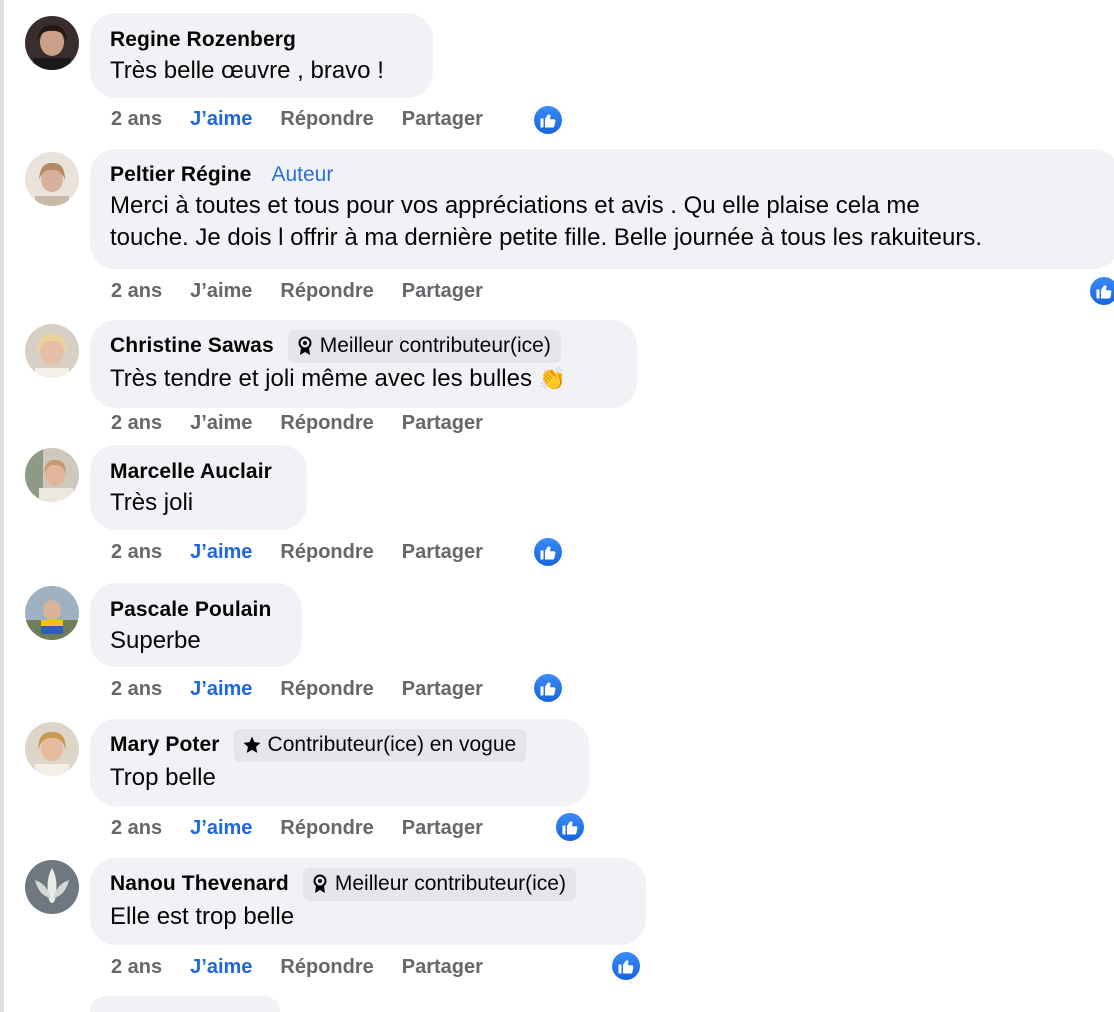  Describe the element at coordinates (192, 346) in the screenshot. I see `author-name: Christine Sawas` at that location.